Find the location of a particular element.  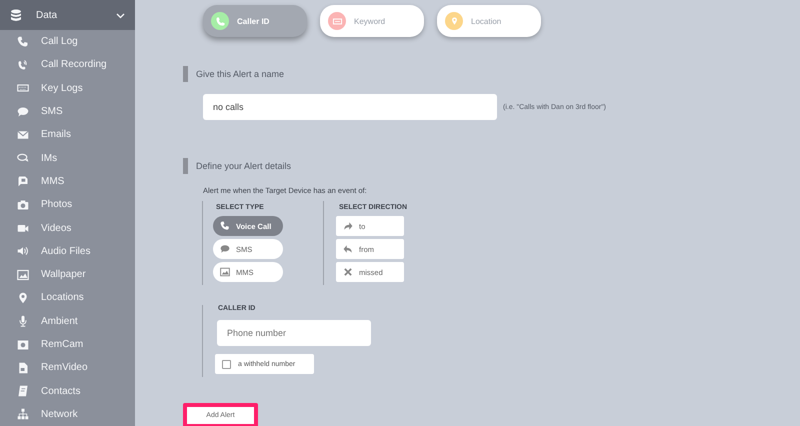

sidebar-item: Videos is located at coordinates (67, 228).